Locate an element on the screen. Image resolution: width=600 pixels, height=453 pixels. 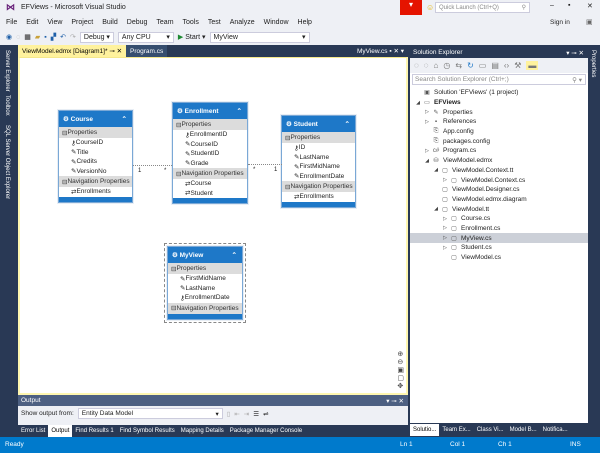
word-wrap-icon: ⇌ is located at coordinates (265, 414).